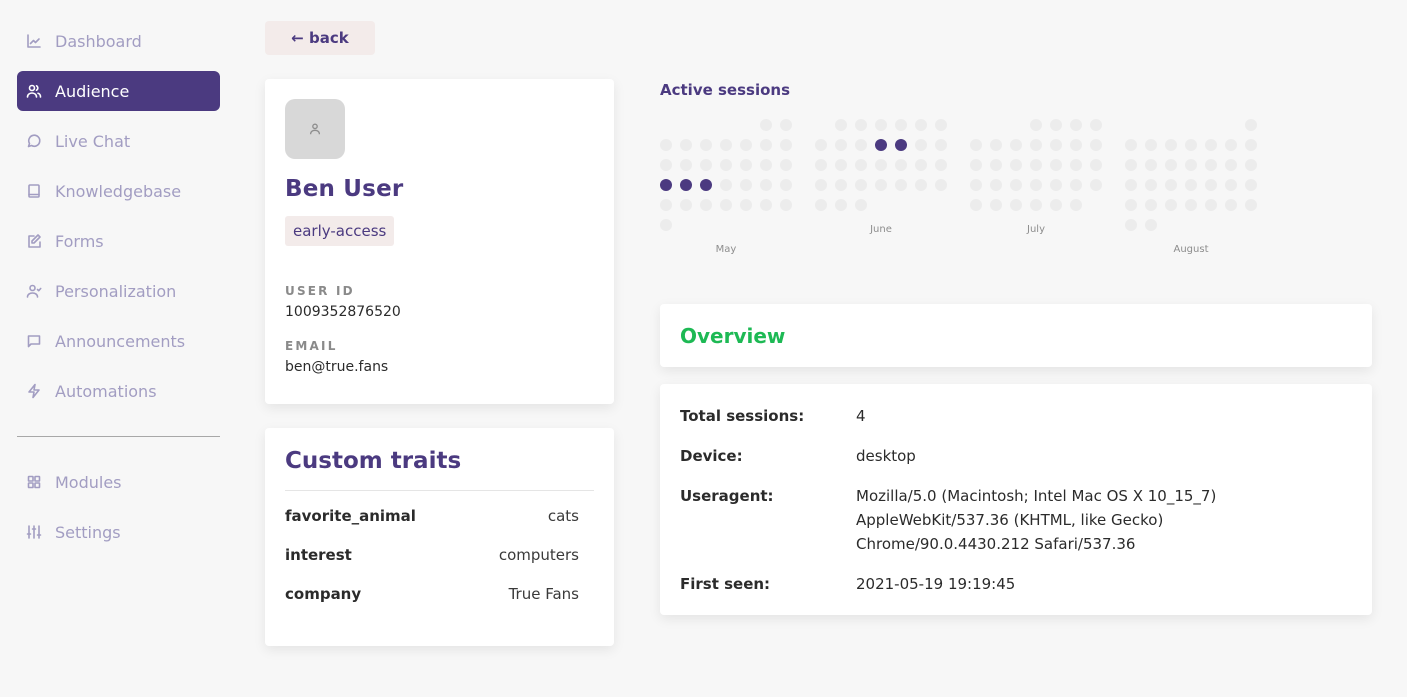 The height and width of the screenshot is (697, 1407). Describe the element at coordinates (340, 231) in the screenshot. I see `user-tag: early-access` at that location.